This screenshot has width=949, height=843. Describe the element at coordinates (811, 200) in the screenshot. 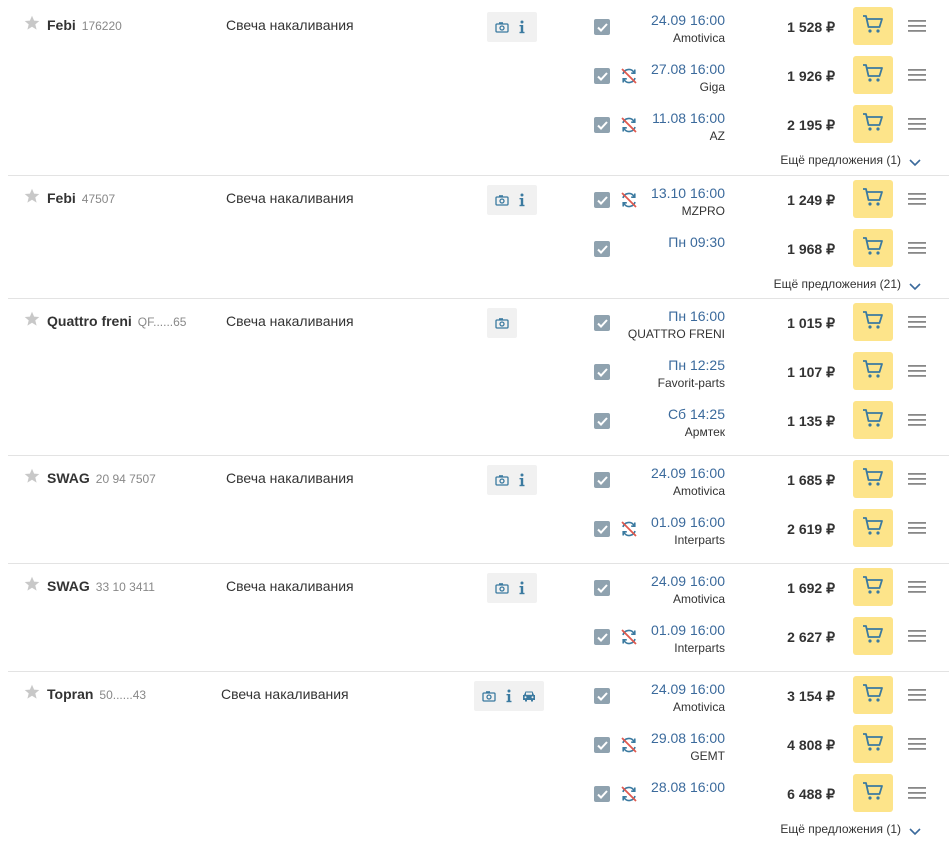

I see `offer-price: 1 249 ₽` at that location.